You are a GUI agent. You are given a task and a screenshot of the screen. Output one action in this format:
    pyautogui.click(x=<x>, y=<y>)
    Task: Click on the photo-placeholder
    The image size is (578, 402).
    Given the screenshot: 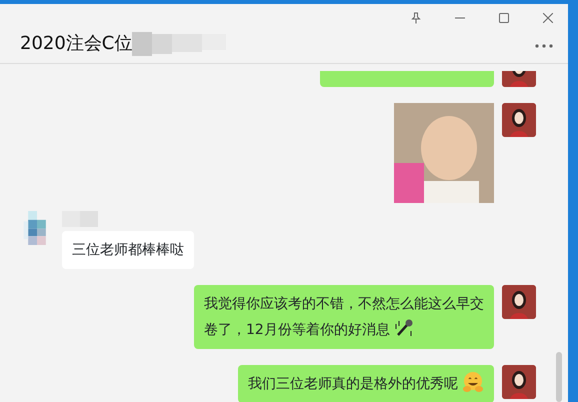 What is the action you would take?
    pyautogui.click(x=444, y=153)
    